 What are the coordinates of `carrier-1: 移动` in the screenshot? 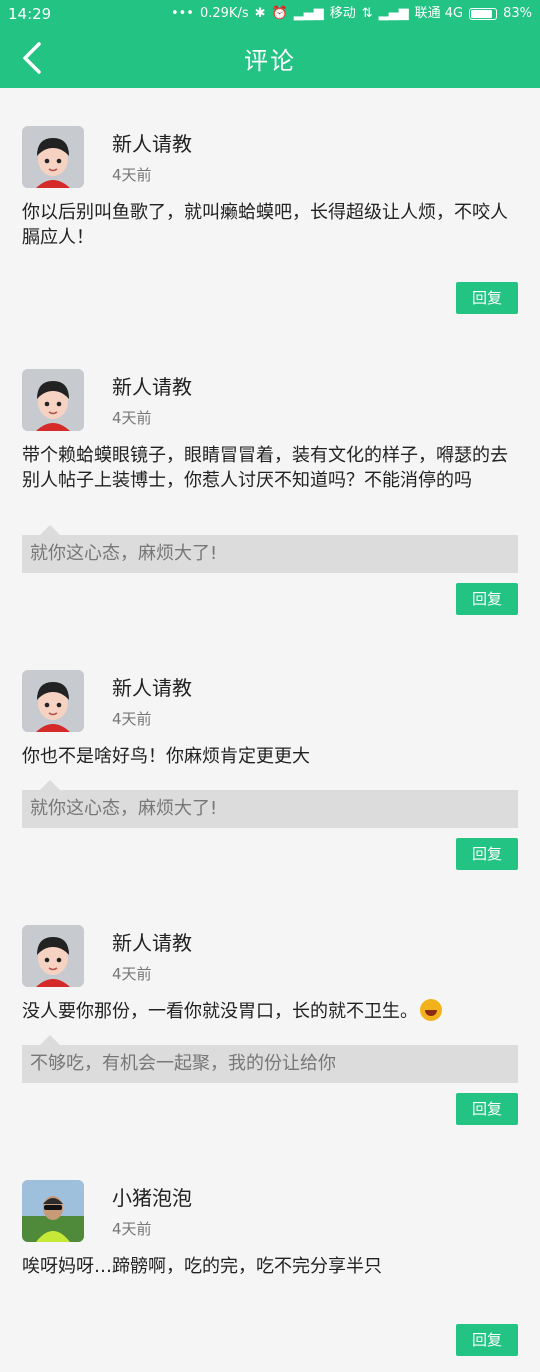 It's located at (342, 13).